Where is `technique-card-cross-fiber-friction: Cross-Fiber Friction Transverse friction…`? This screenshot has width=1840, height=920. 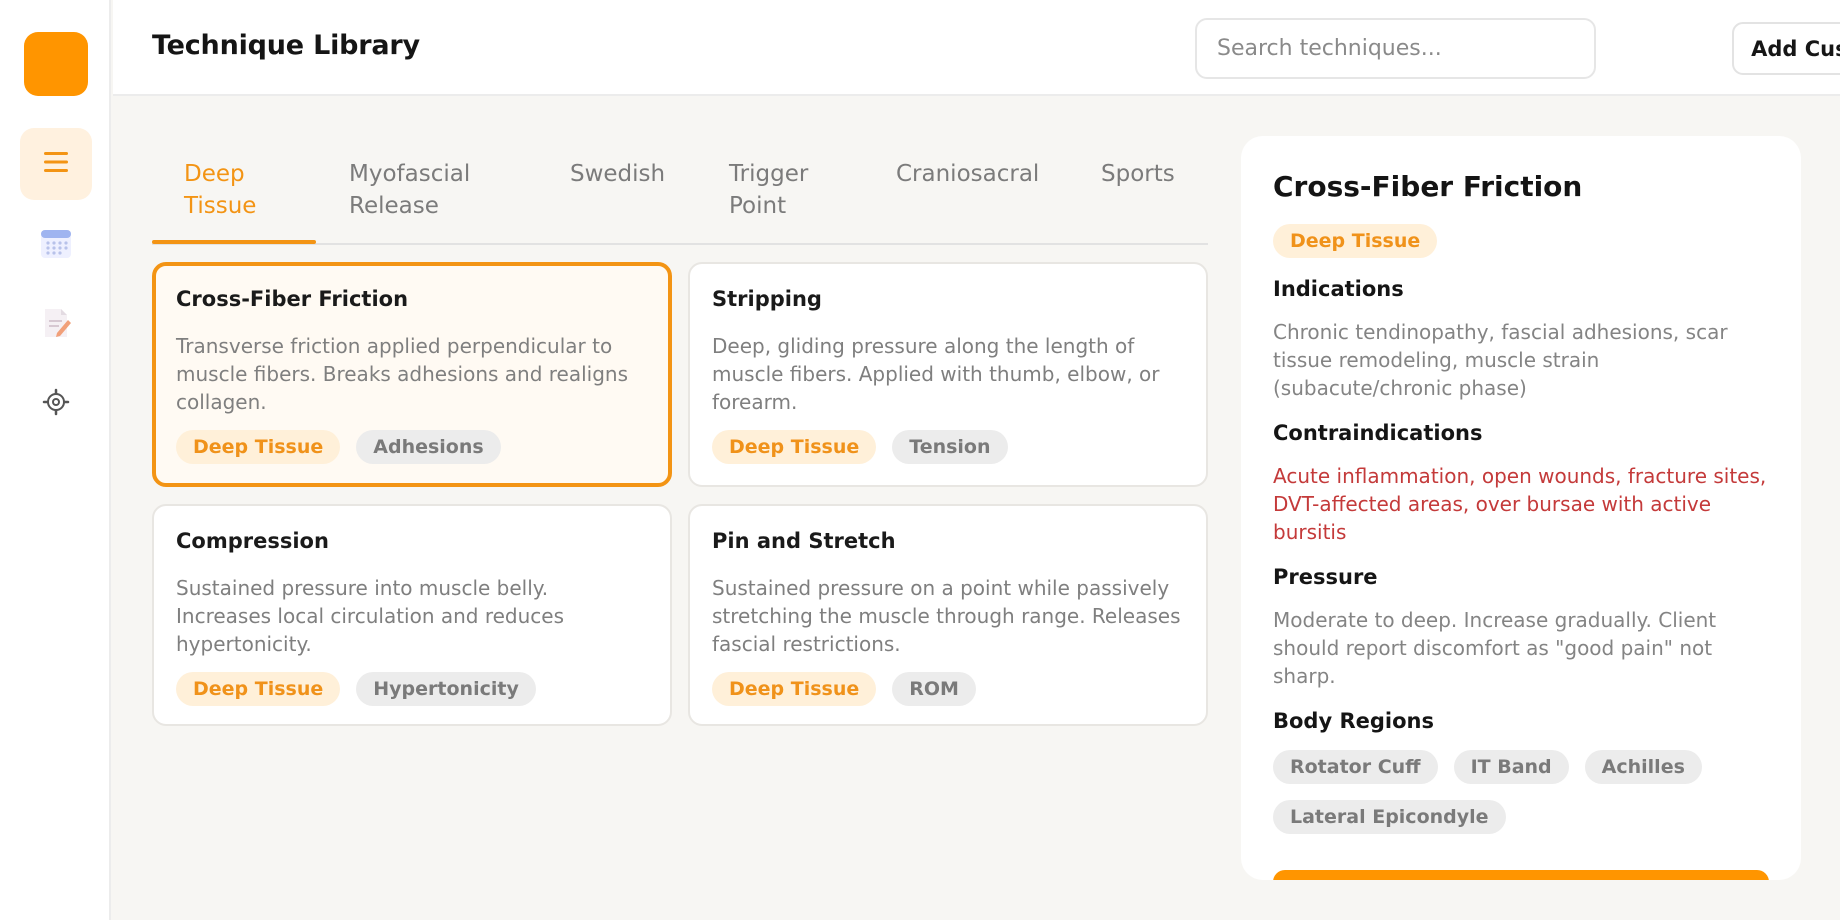
technique-card-cross-fiber-friction: Cross-Fiber Friction Transverse friction… is located at coordinates (412, 374).